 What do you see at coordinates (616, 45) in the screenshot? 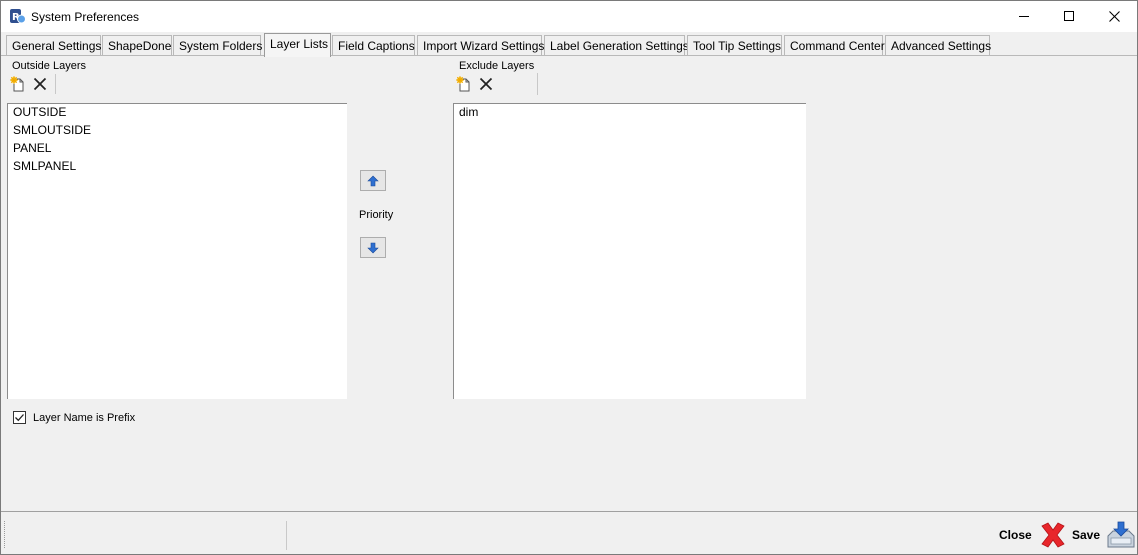
I see `tab-label-generation-settings: Label Generation Settings` at bounding box center [616, 45].